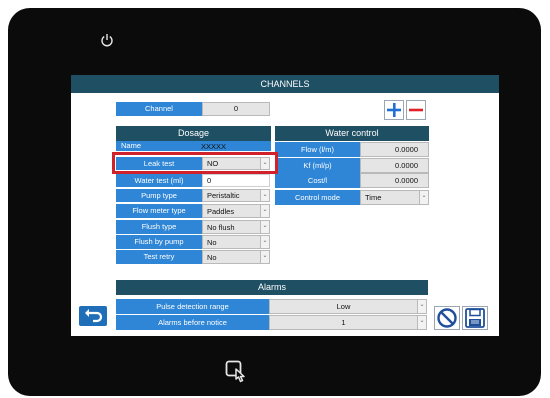  What do you see at coordinates (192, 322) in the screenshot?
I see `alarms-before-notice-label: Alarms before notice` at bounding box center [192, 322].